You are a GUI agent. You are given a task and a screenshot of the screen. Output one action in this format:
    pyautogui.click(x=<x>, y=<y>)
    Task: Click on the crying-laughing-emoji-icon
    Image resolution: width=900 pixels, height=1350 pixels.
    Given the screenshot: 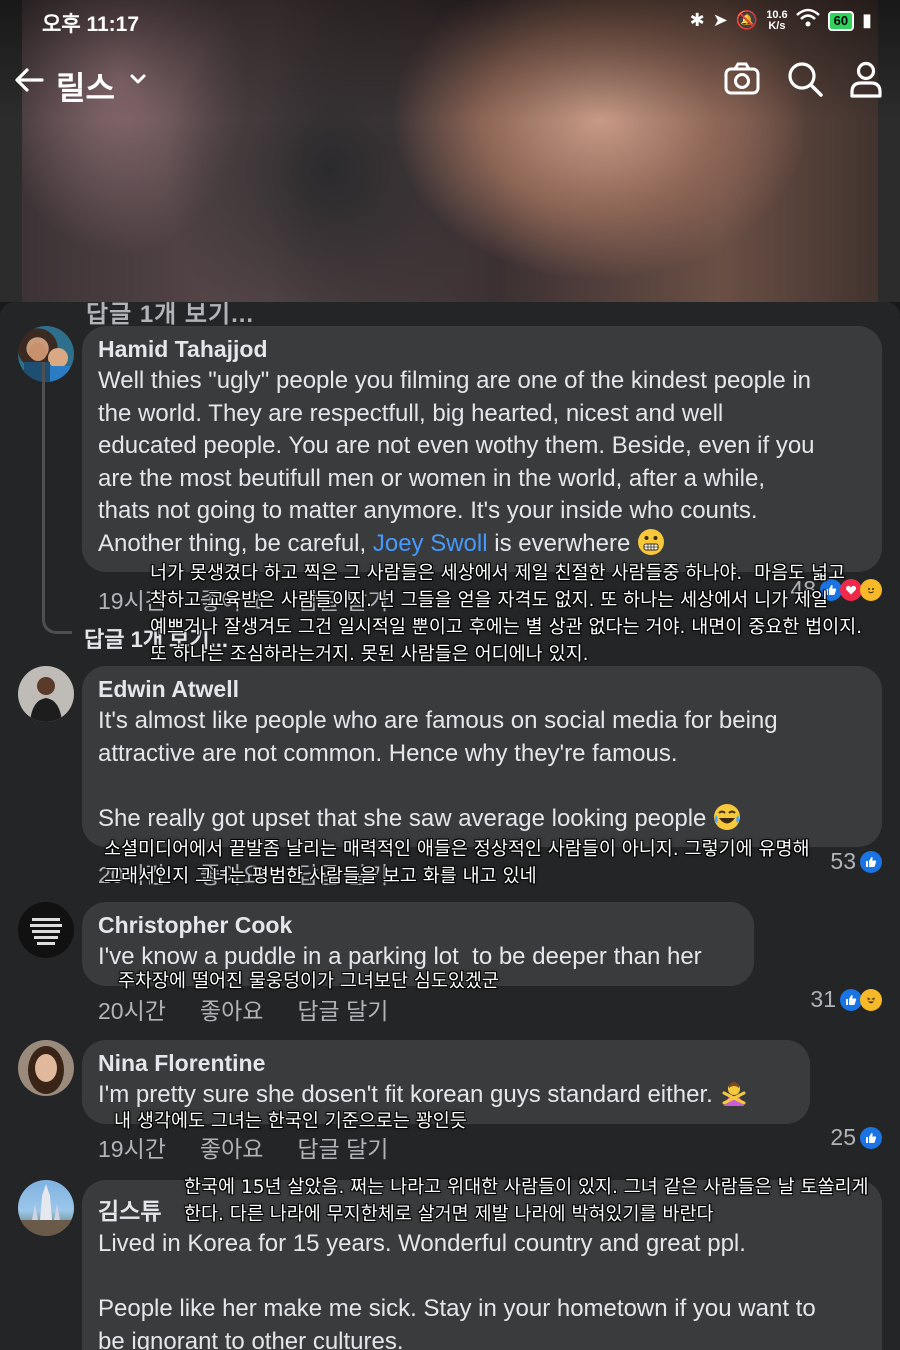 What is the action you would take?
    pyautogui.click(x=727, y=816)
    